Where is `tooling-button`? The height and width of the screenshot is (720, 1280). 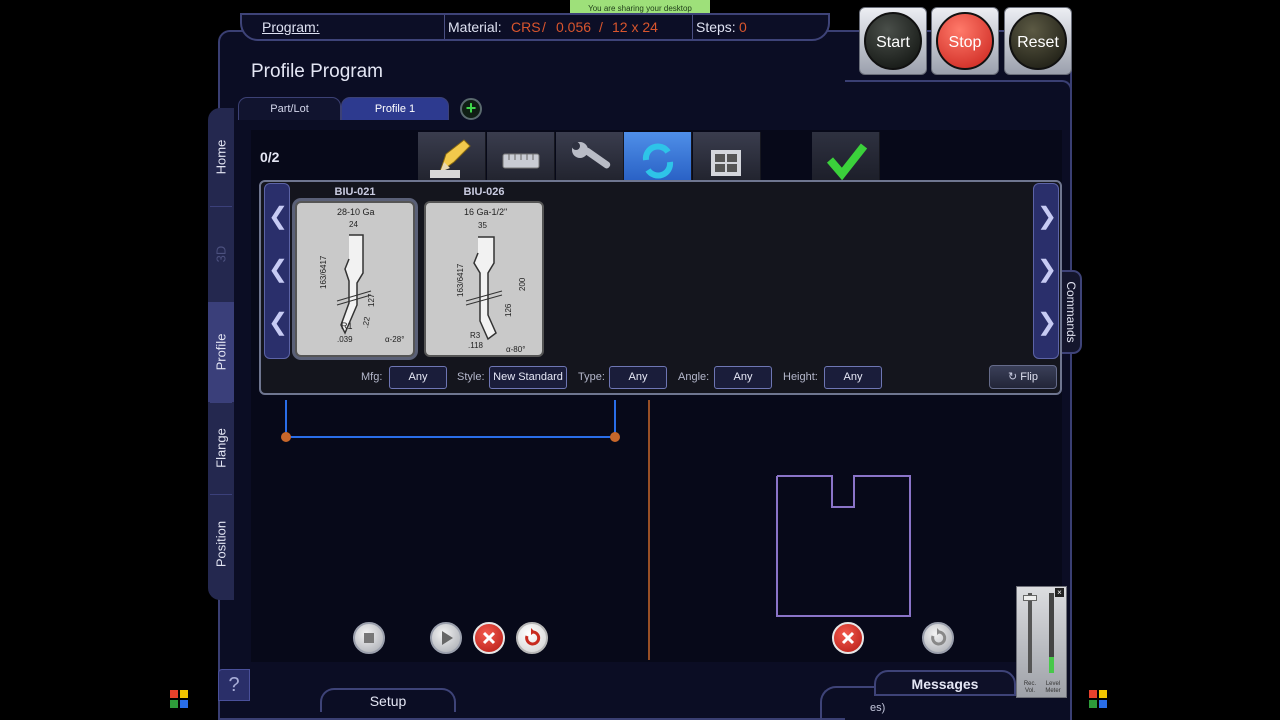
tooling-button is located at coordinates (590, 156).